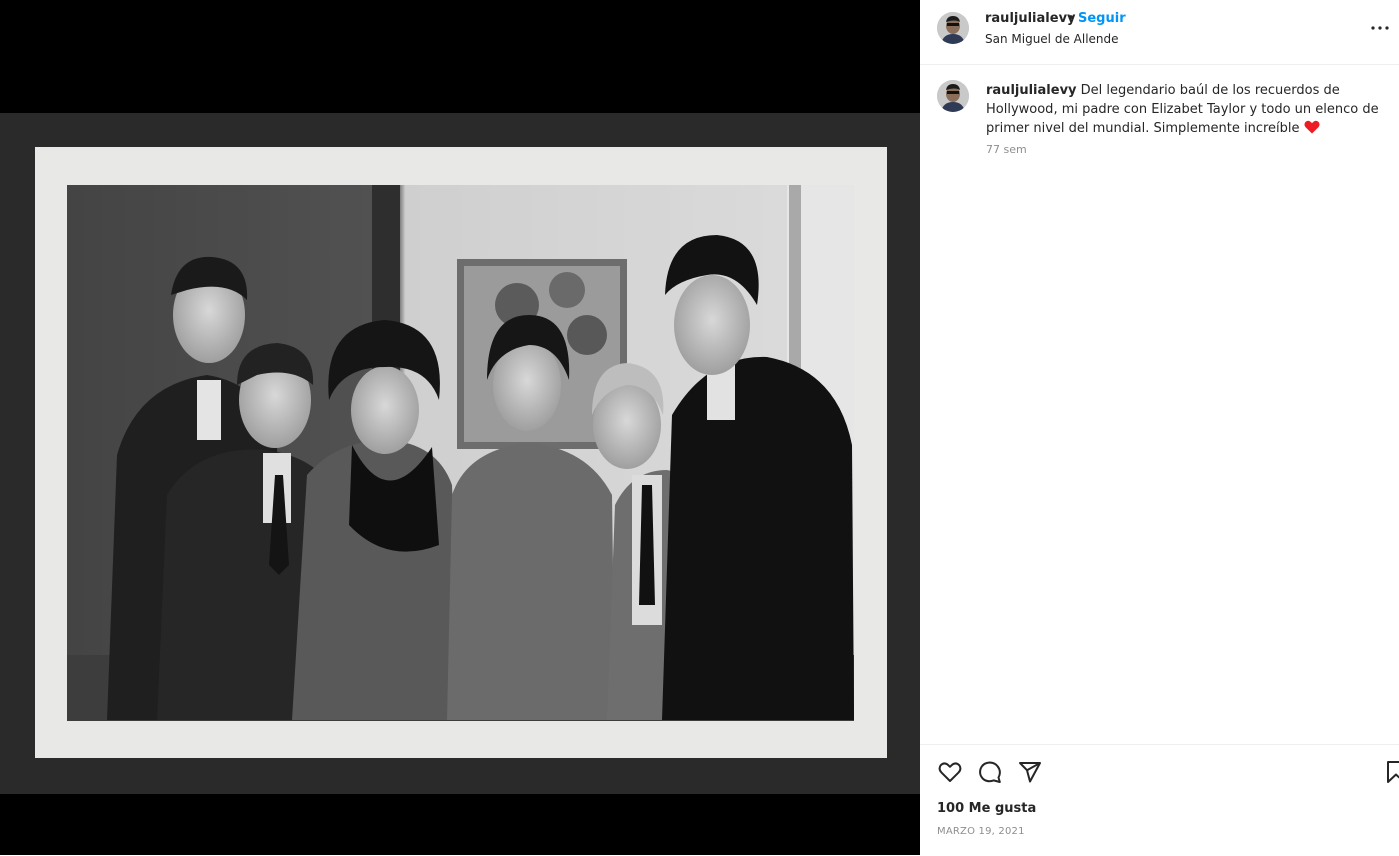 The height and width of the screenshot is (856, 1399). What do you see at coordinates (1030, 18) in the screenshot?
I see `header-username: rauljulialevy` at bounding box center [1030, 18].